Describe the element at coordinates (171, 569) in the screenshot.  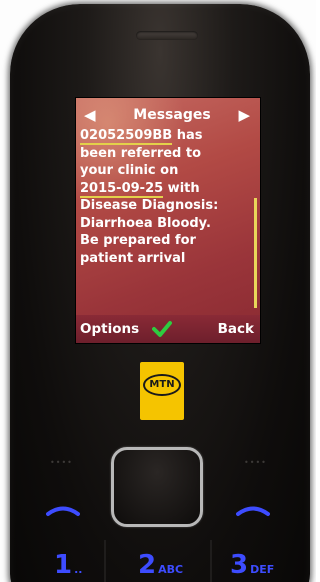
I see `key-2-letters: ABC` at that location.